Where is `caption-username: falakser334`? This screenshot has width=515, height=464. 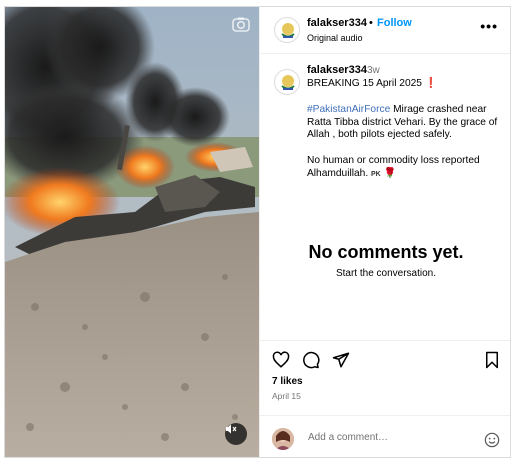
caption-username: falakser334 is located at coordinates (337, 70).